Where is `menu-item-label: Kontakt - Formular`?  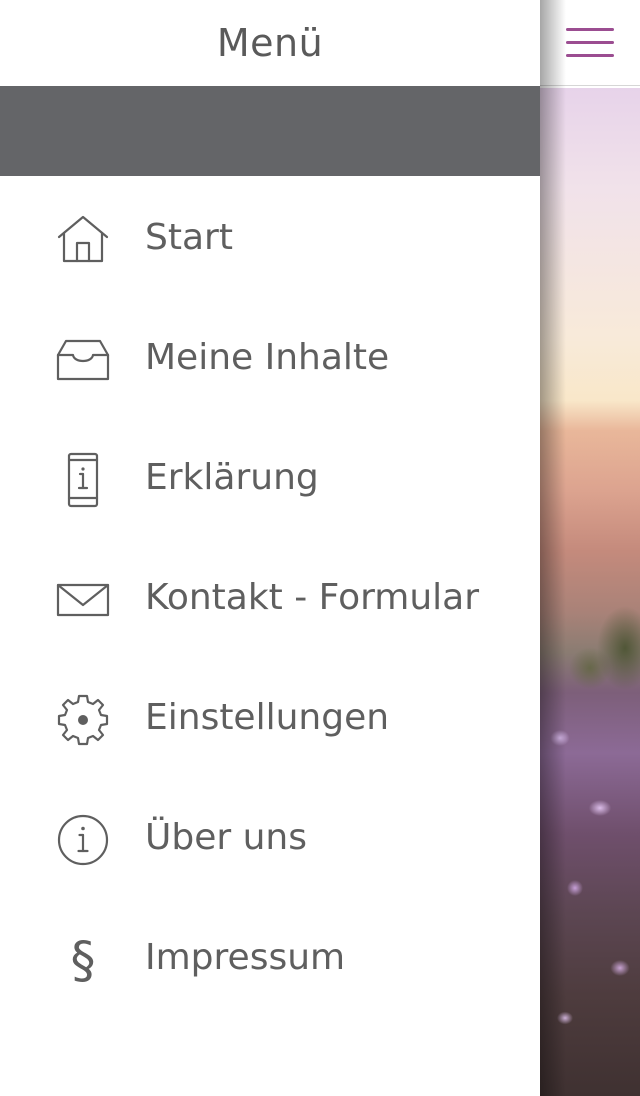
menu-item-label: Kontakt - Formular is located at coordinates (312, 597).